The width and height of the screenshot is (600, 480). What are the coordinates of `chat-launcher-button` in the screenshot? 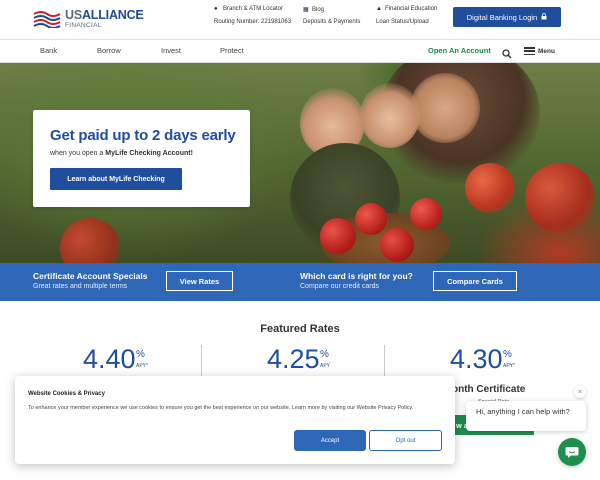 It's located at (572, 452).